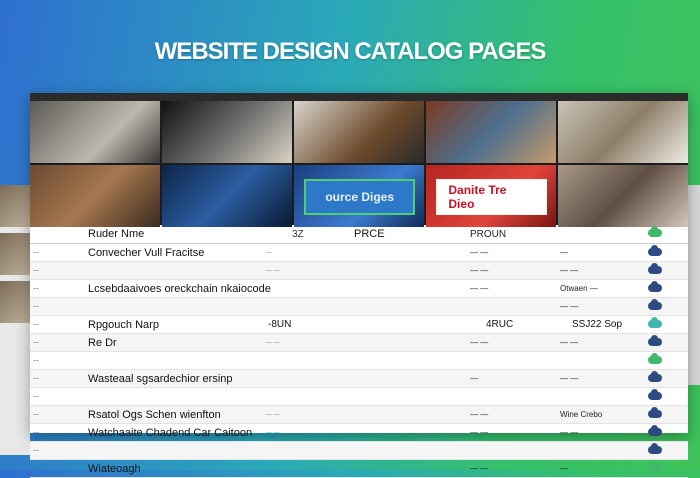  Describe the element at coordinates (188, 325) in the screenshot. I see `row-name: Rpgouch Narp` at that location.